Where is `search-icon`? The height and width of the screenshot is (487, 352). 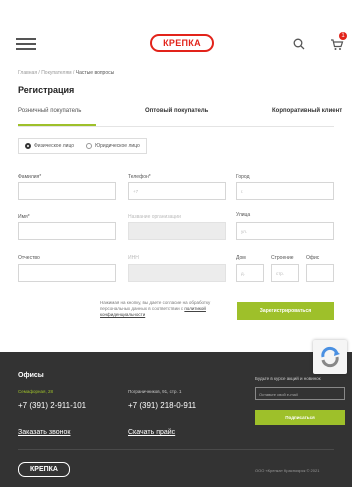
search-icon is located at coordinates (299, 44).